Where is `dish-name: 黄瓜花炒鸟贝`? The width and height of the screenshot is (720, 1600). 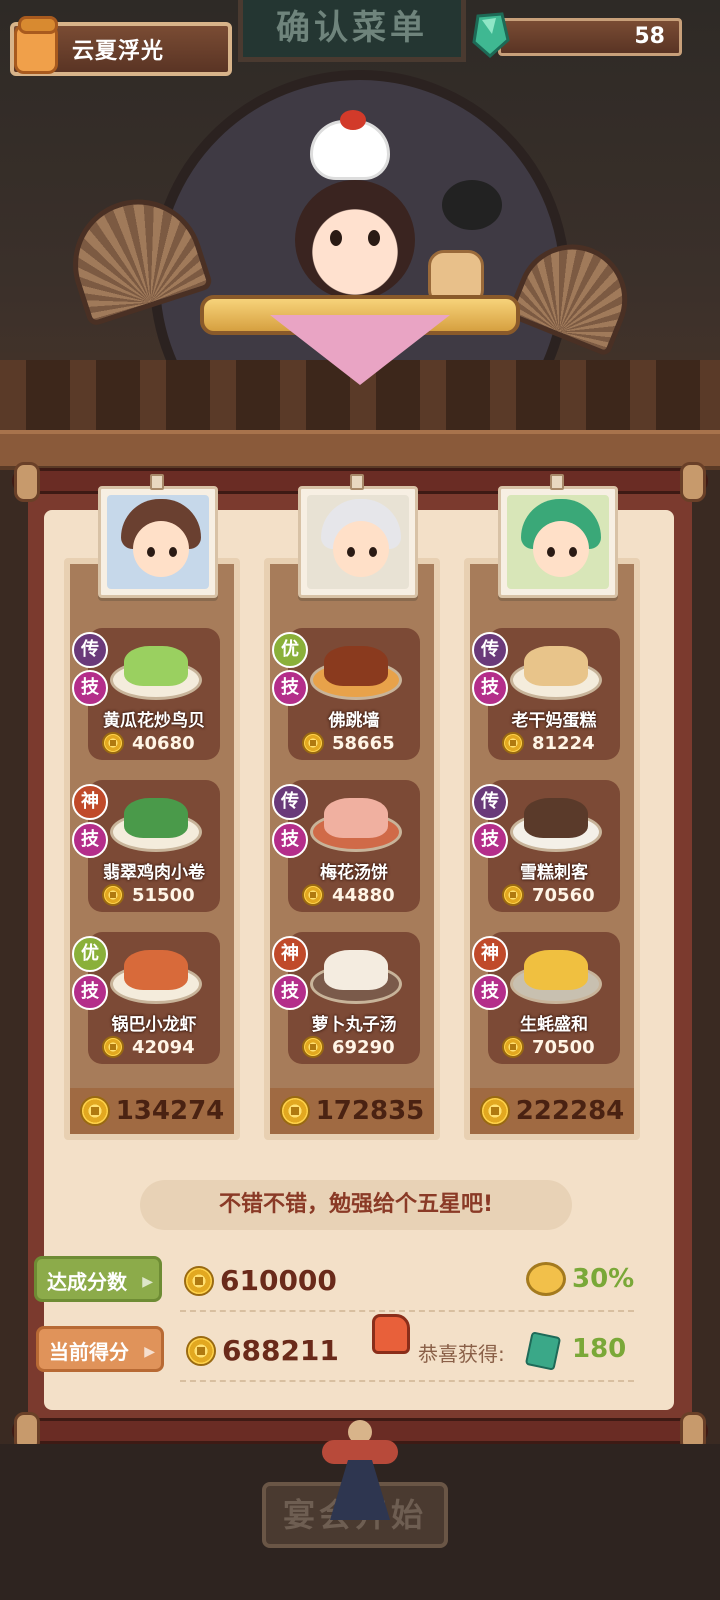 dish-name: 黄瓜花炒鸟贝 is located at coordinates (154, 721).